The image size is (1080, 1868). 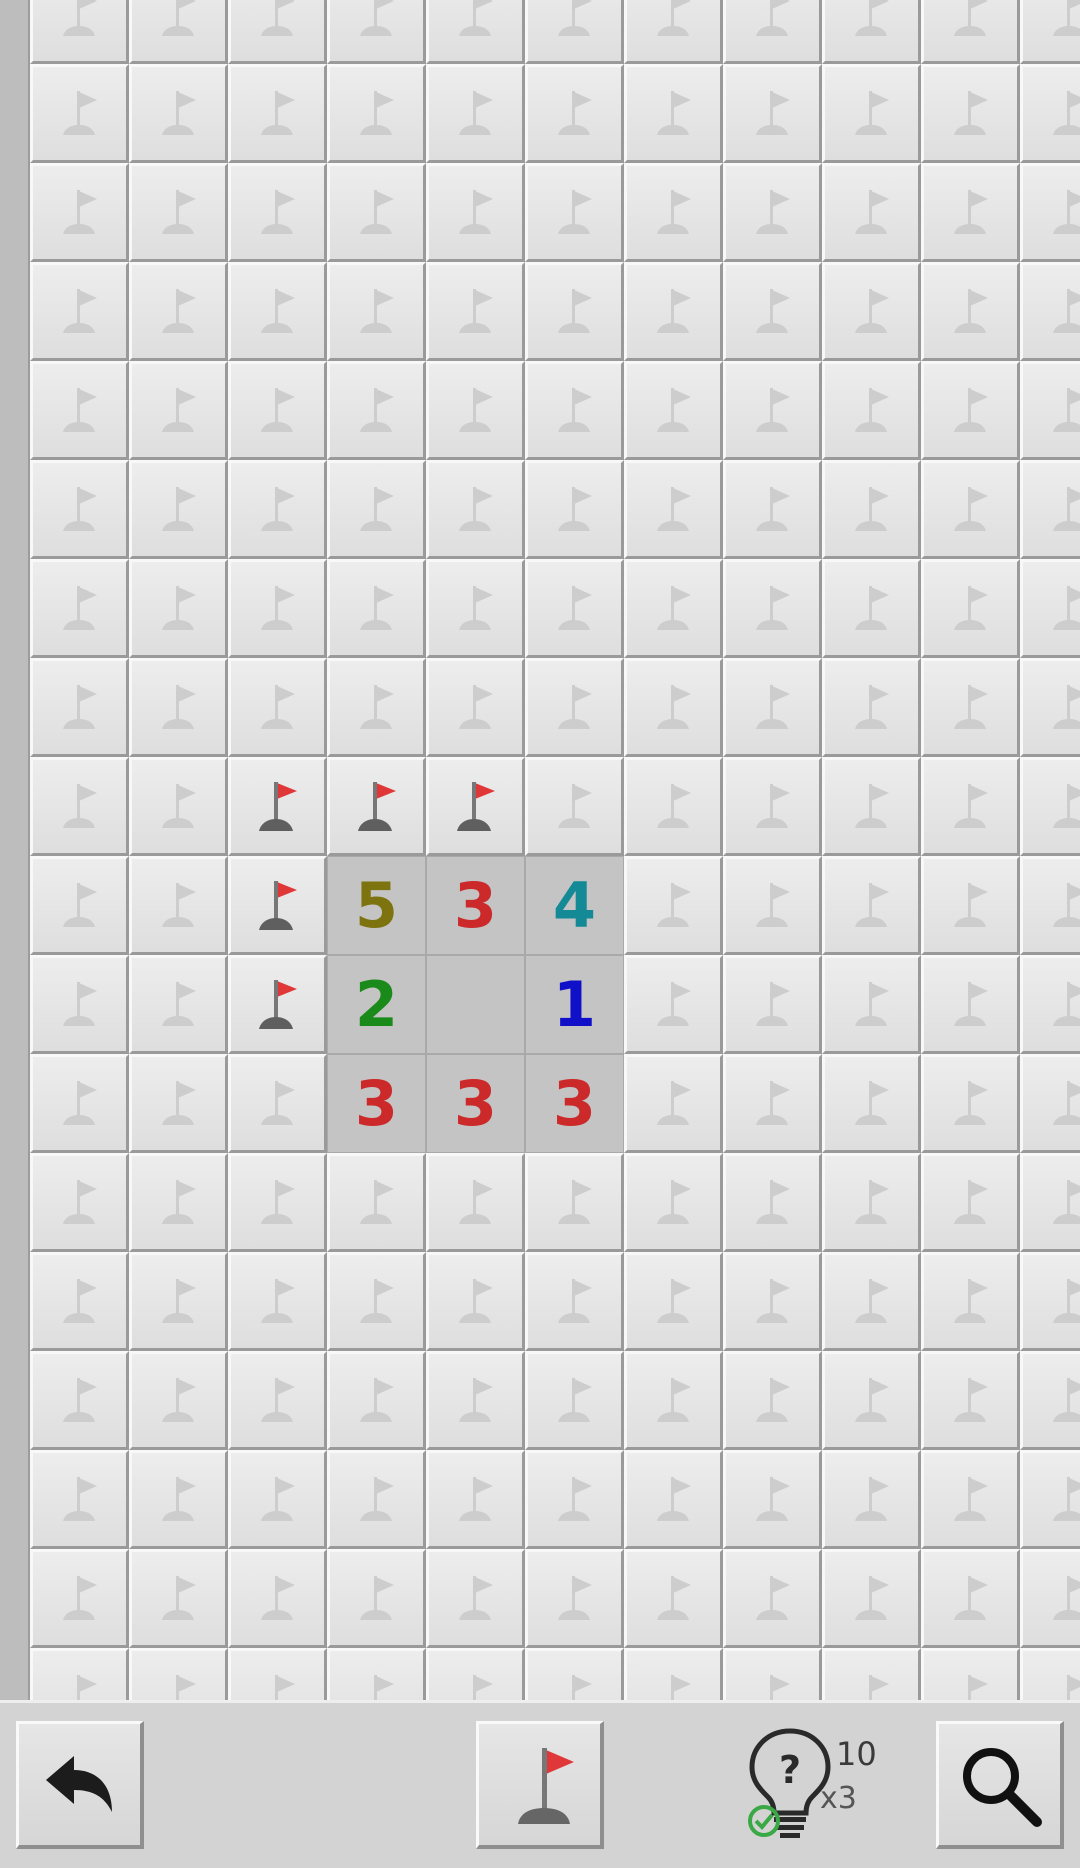 What do you see at coordinates (1000, 1785) in the screenshot?
I see `zoom-button` at bounding box center [1000, 1785].